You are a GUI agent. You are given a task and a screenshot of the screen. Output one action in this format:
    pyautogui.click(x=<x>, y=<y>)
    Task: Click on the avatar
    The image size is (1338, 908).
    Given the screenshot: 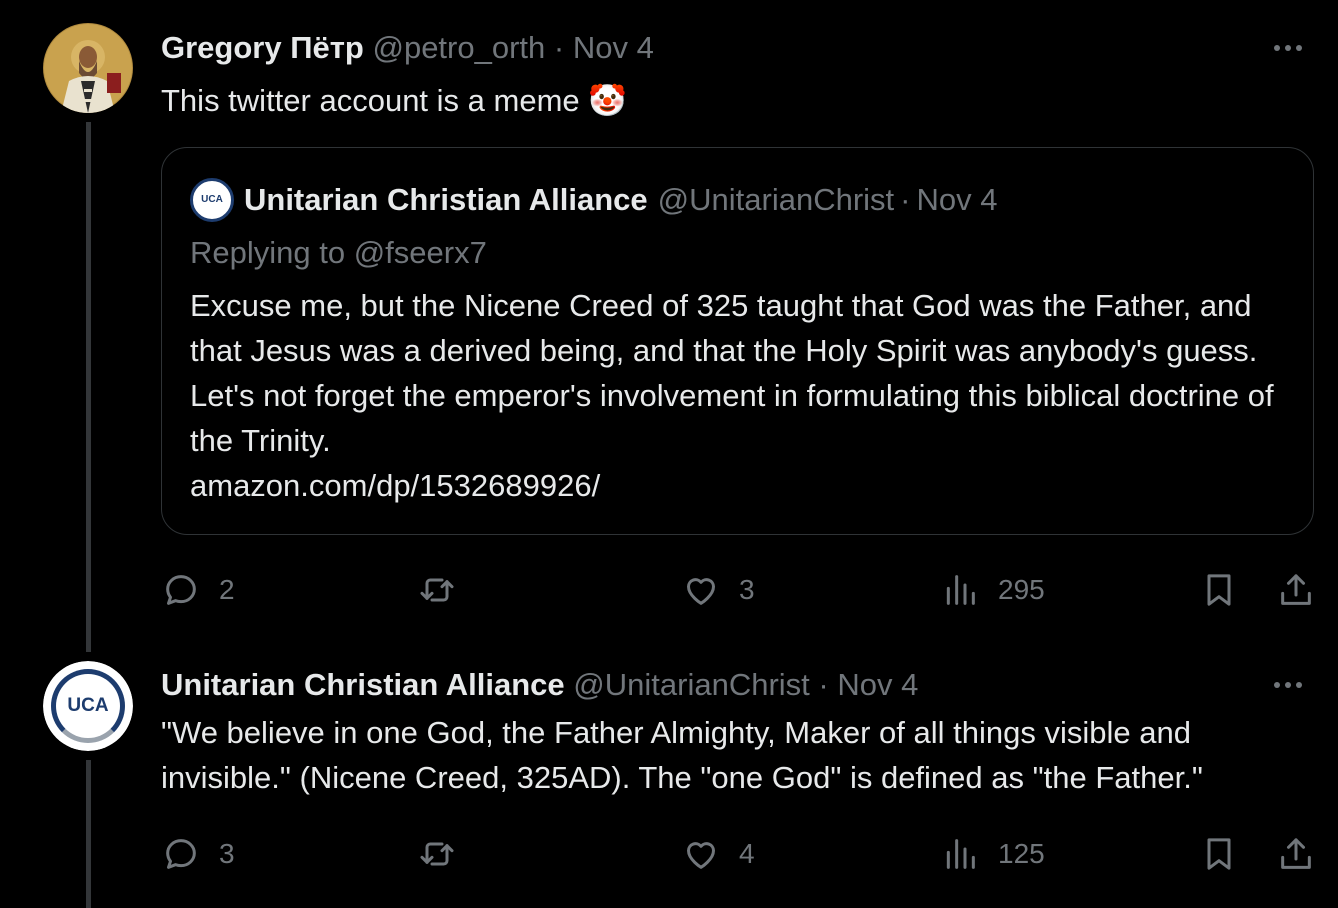 What is the action you would take?
    pyautogui.click(x=88, y=68)
    